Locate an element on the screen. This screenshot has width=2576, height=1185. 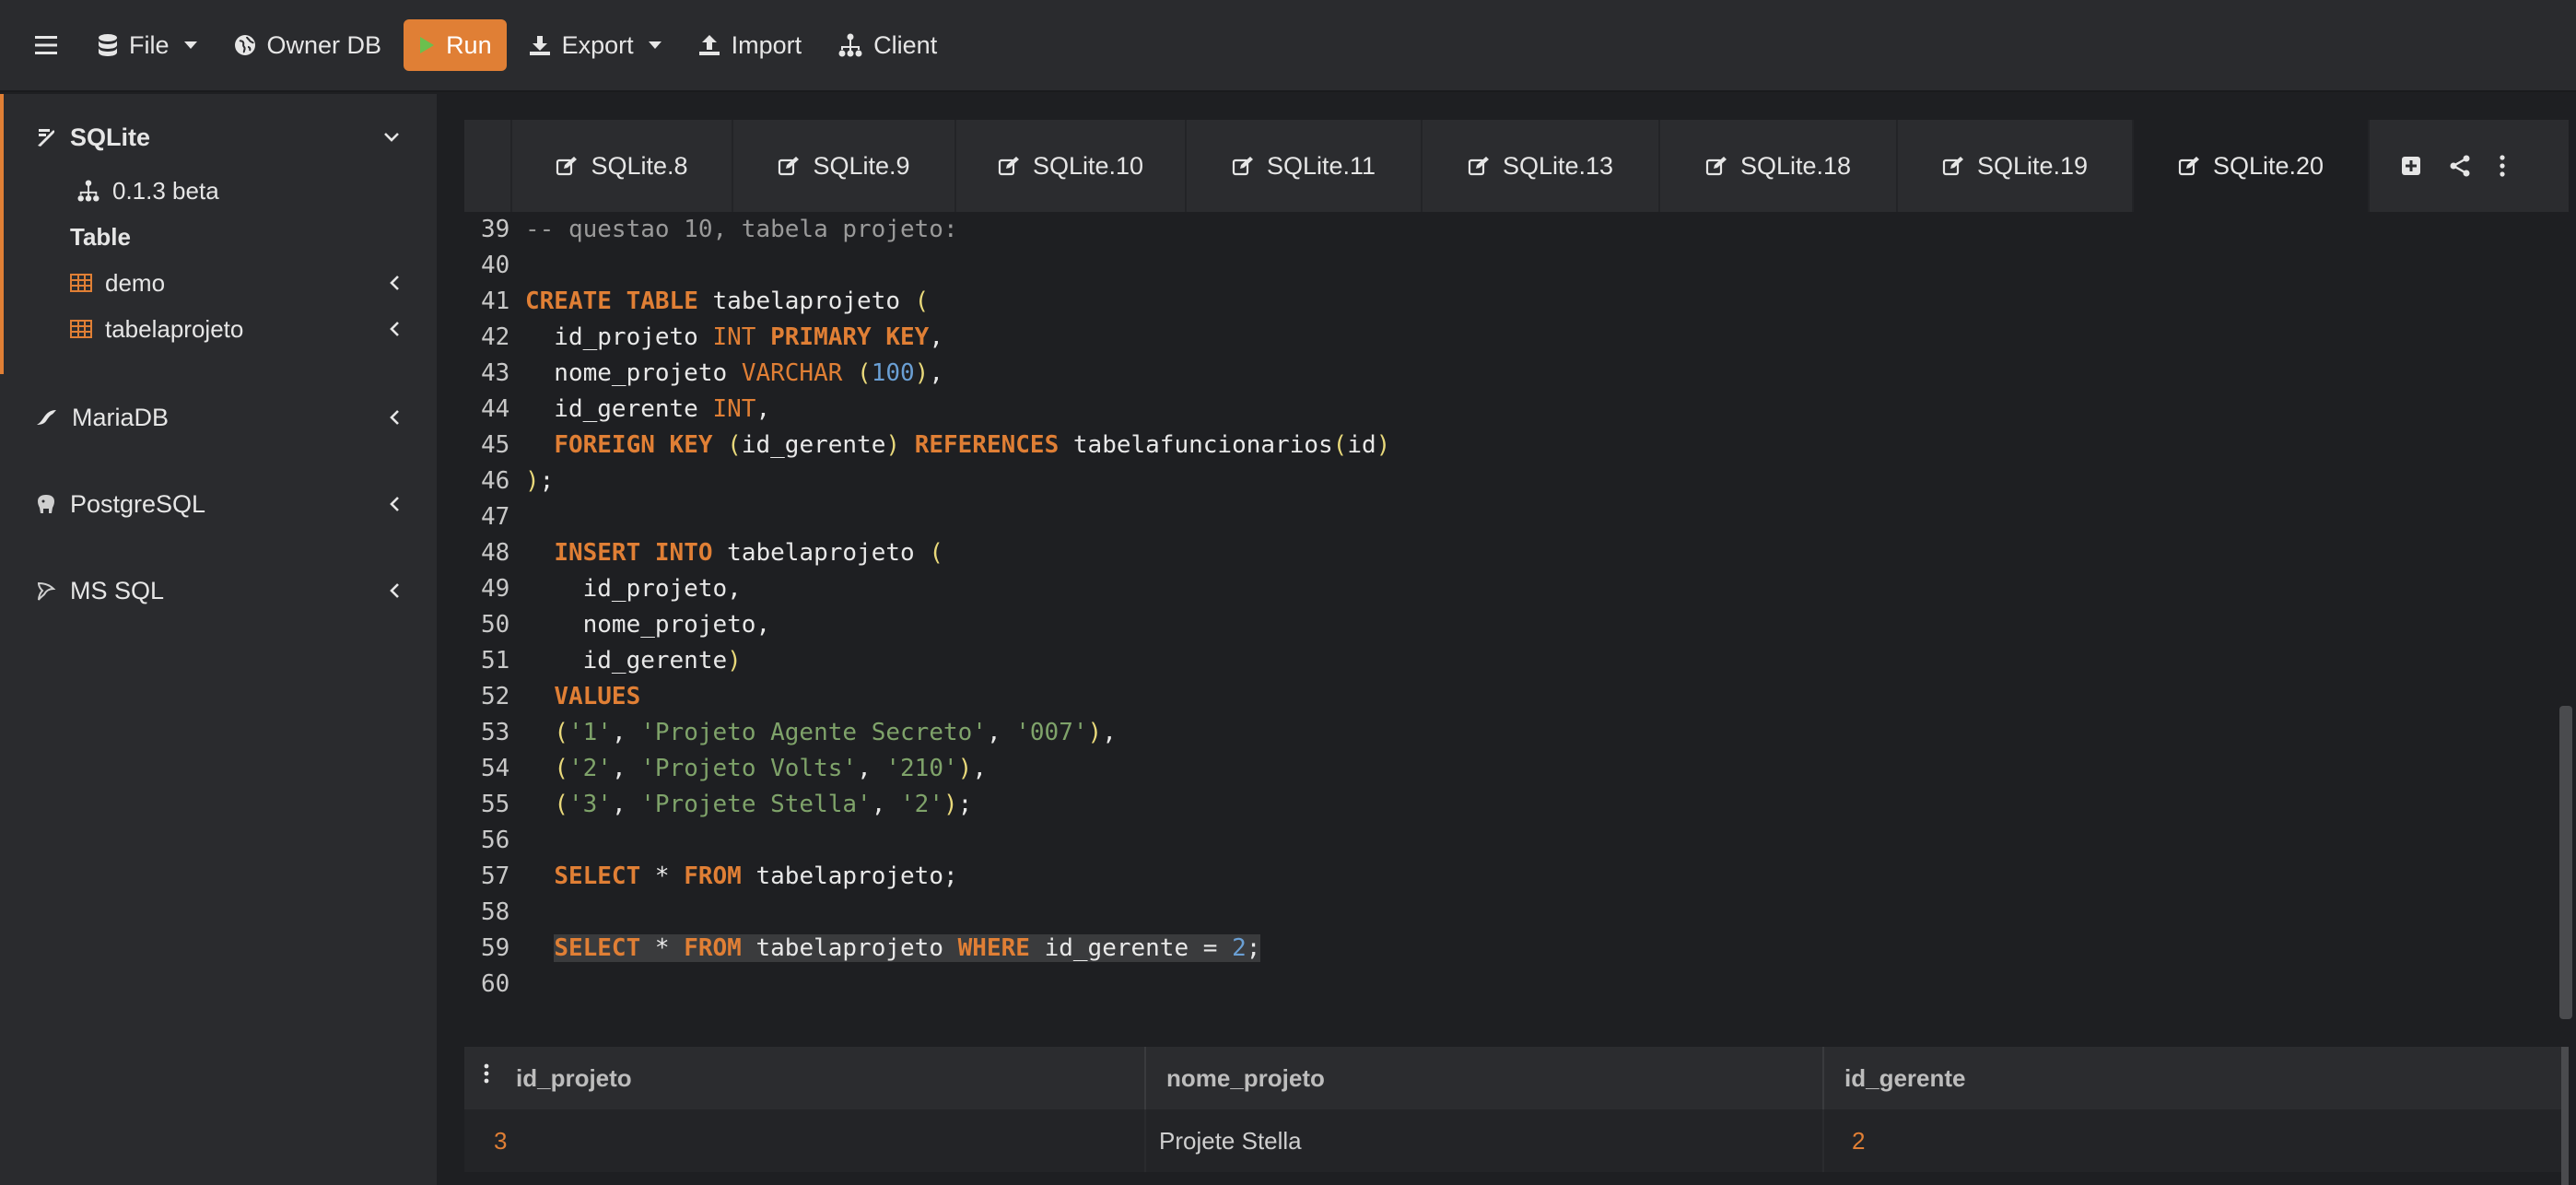
add-tab-icon is located at coordinates (2411, 166).